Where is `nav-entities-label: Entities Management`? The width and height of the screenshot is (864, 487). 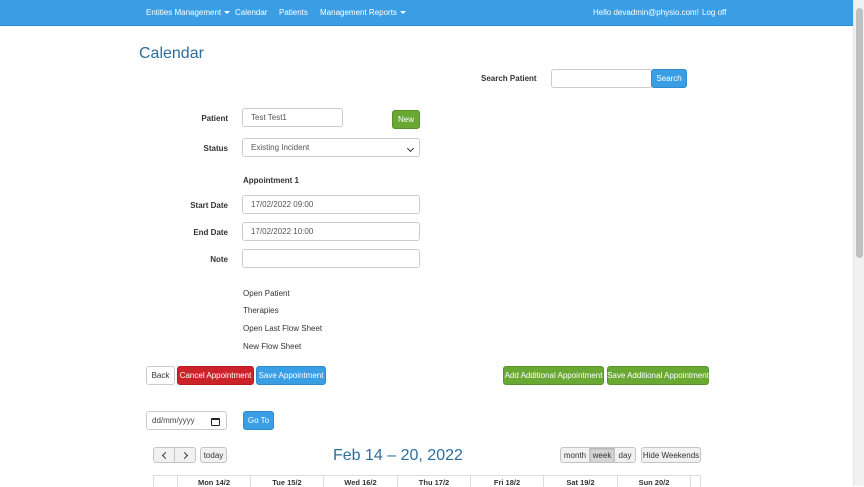 nav-entities-label: Entities Management is located at coordinates (184, 12).